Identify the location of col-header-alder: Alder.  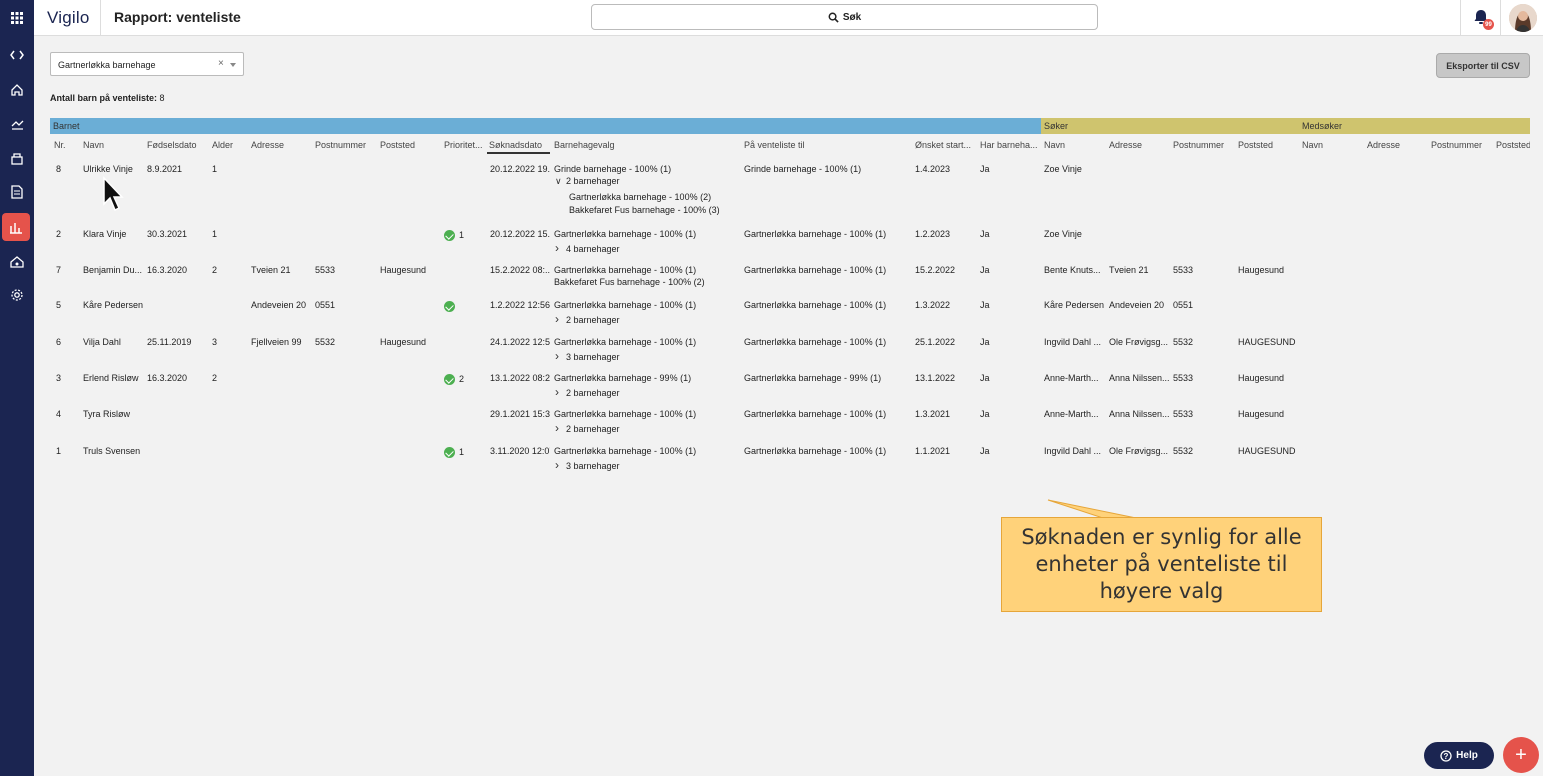
(222, 145).